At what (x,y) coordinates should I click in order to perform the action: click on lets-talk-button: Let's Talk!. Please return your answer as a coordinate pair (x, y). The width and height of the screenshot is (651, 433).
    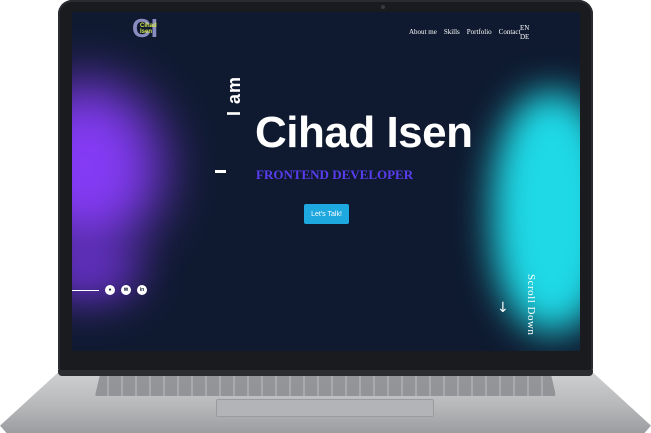
    Looking at the image, I should click on (326, 214).